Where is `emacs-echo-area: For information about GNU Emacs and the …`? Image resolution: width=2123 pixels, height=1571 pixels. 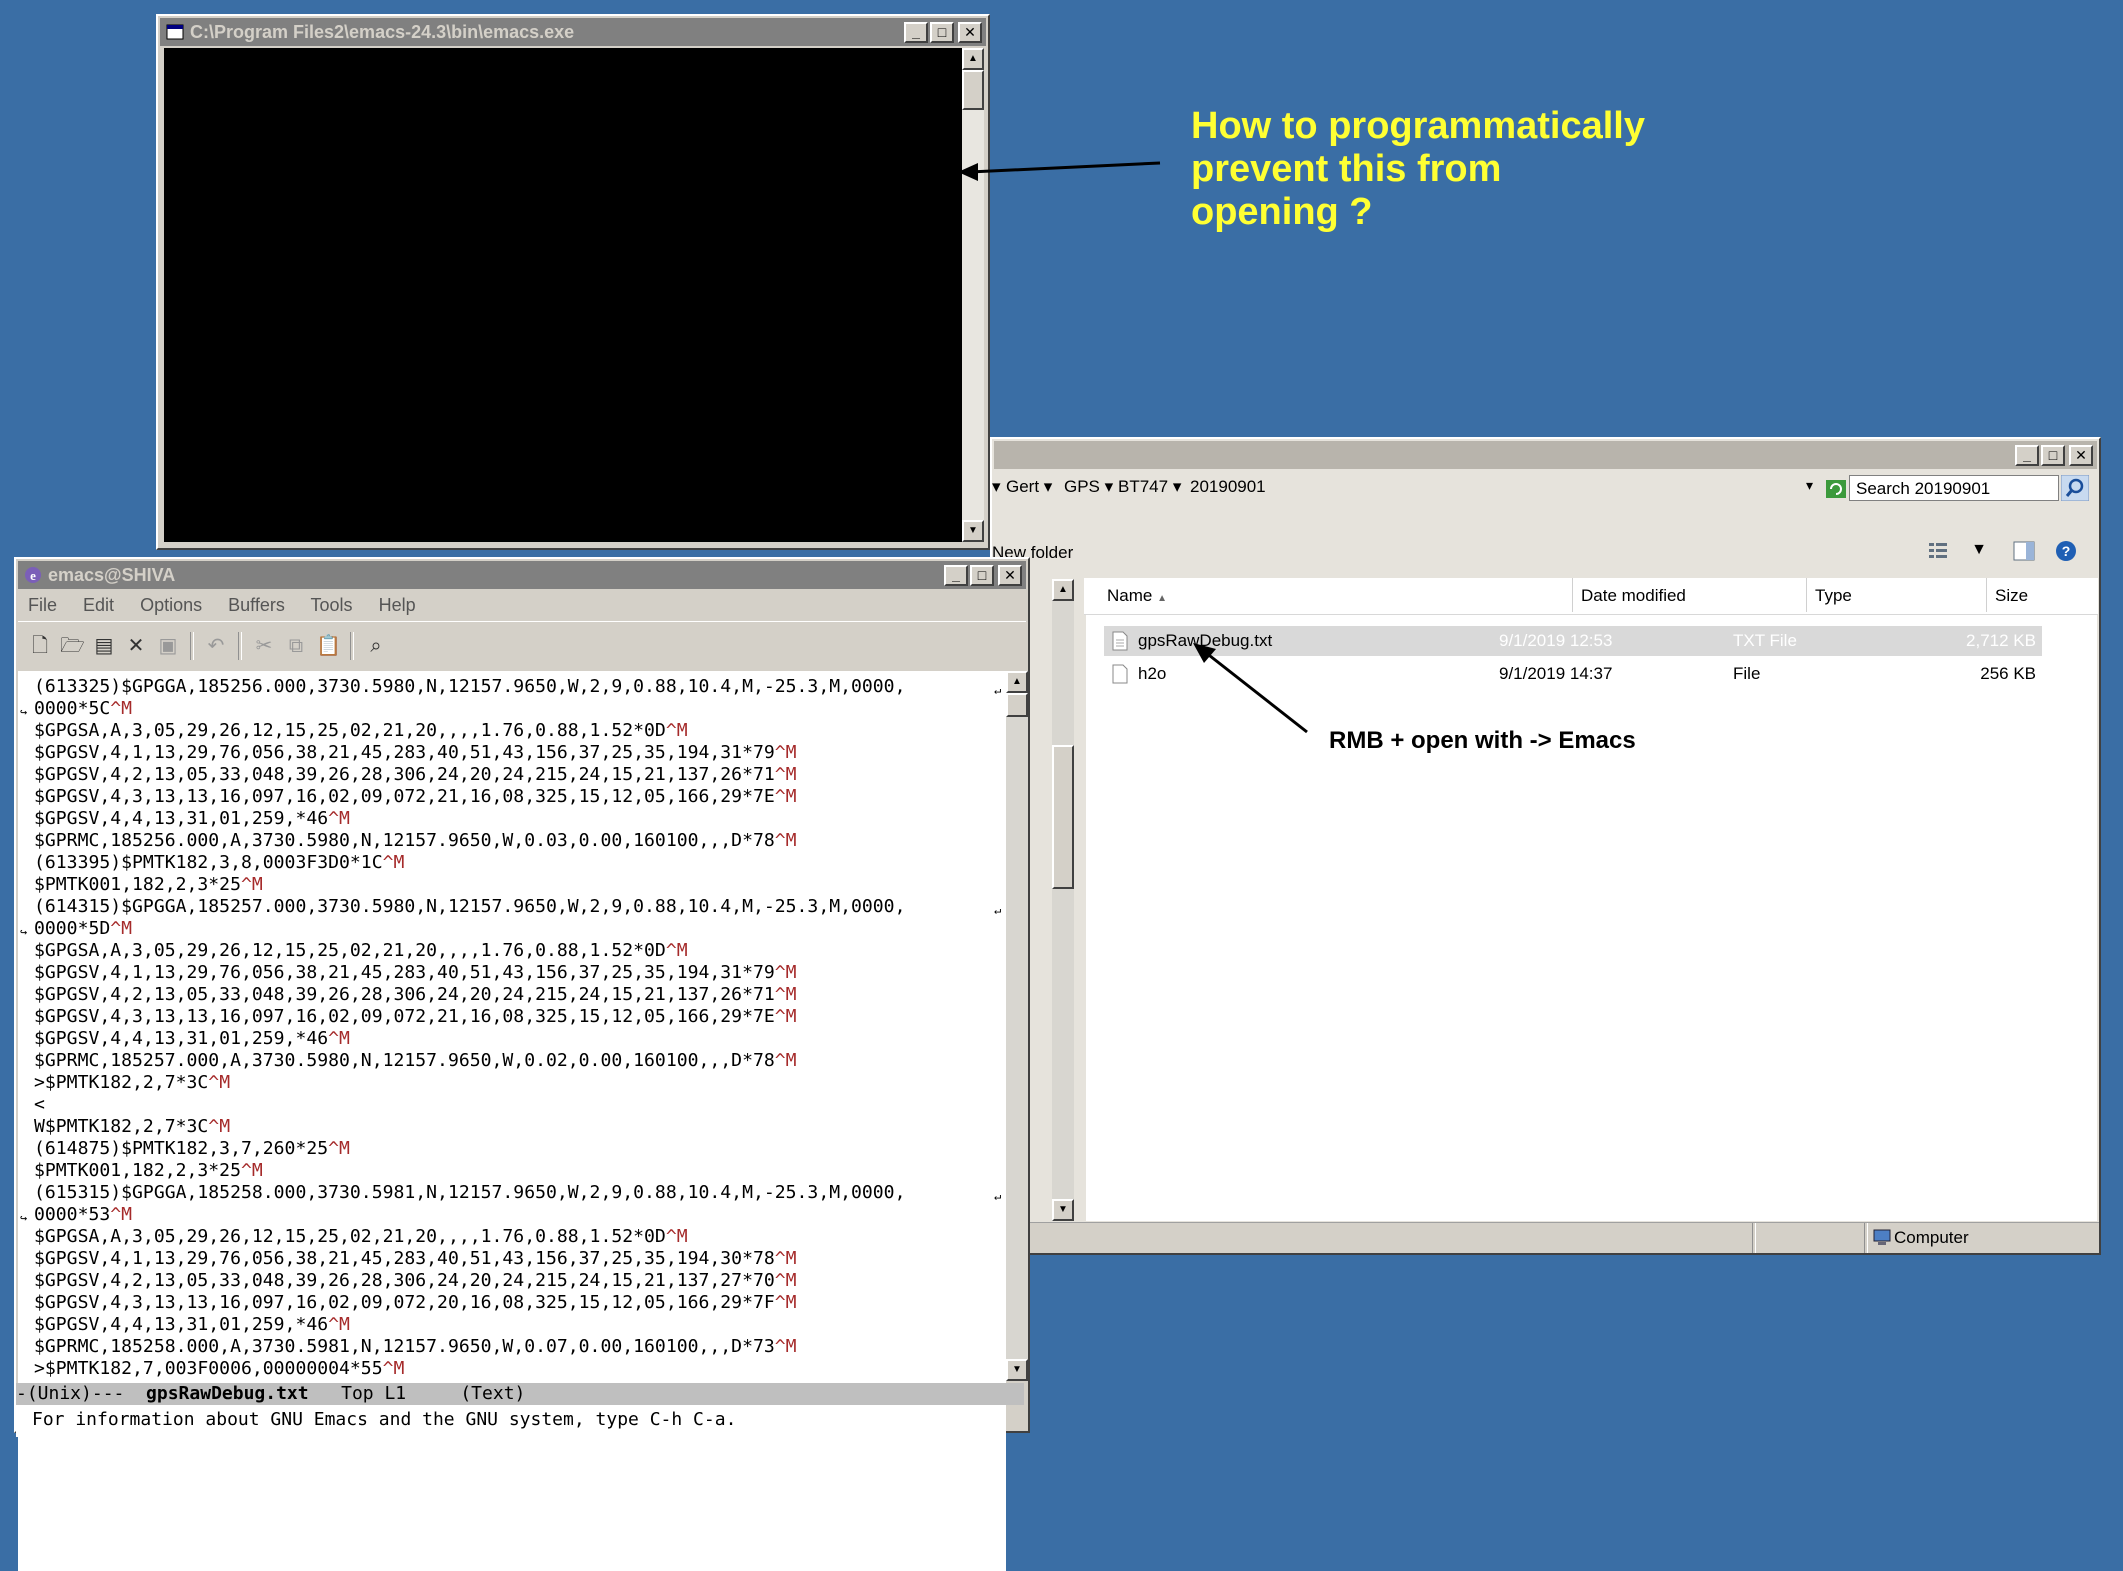
emacs-echo-area: For information about GNU Emacs and the … is located at coordinates (508, 1421).